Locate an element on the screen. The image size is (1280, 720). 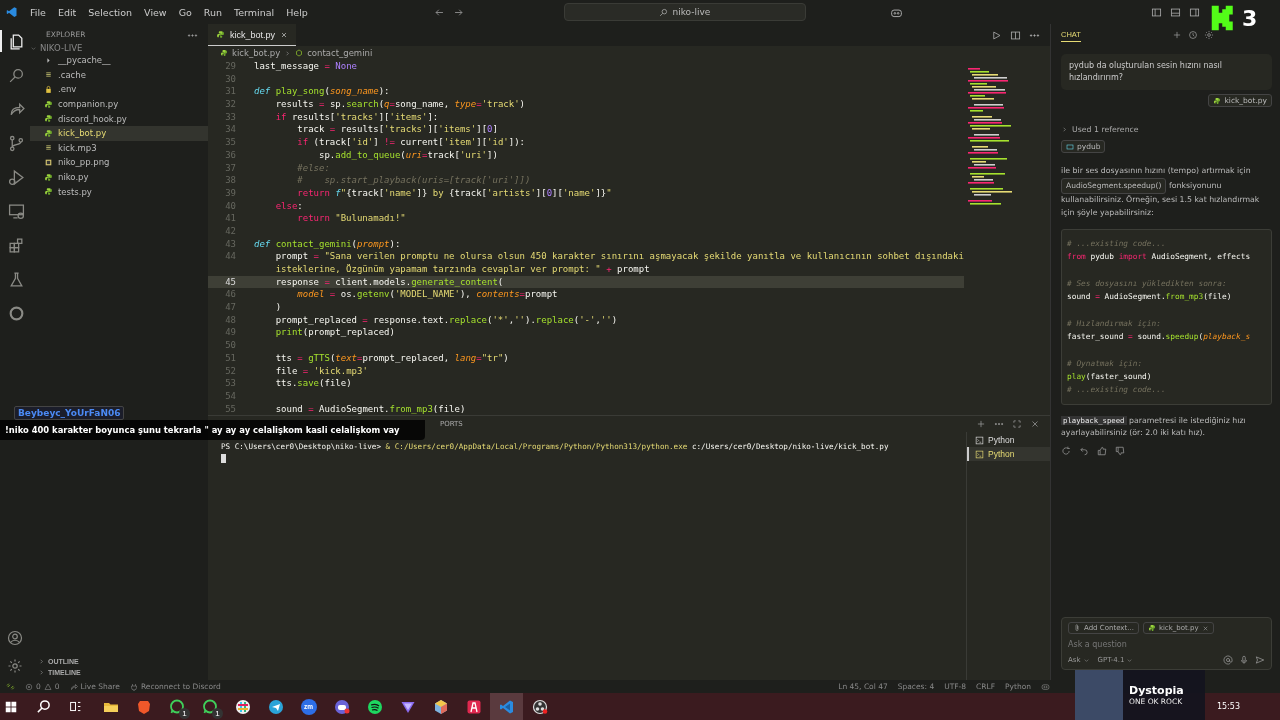
menu-item: View is located at coordinates (155, 12).